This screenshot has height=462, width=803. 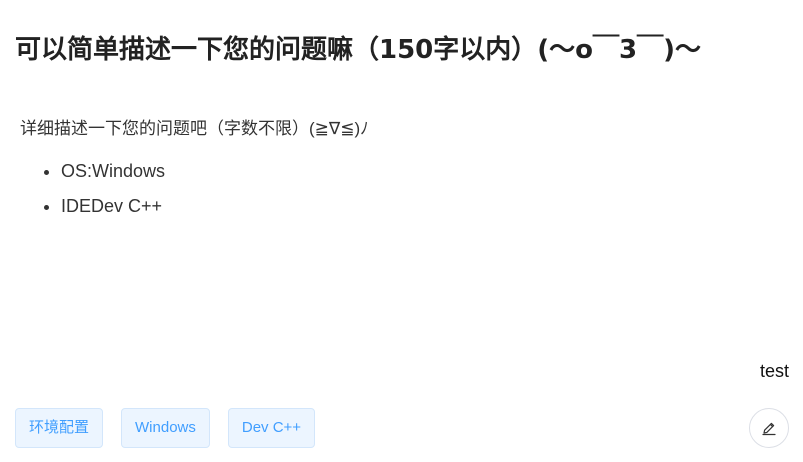 I want to click on environment-list: OS:Windows IDEDev C++, so click(x=401, y=189).